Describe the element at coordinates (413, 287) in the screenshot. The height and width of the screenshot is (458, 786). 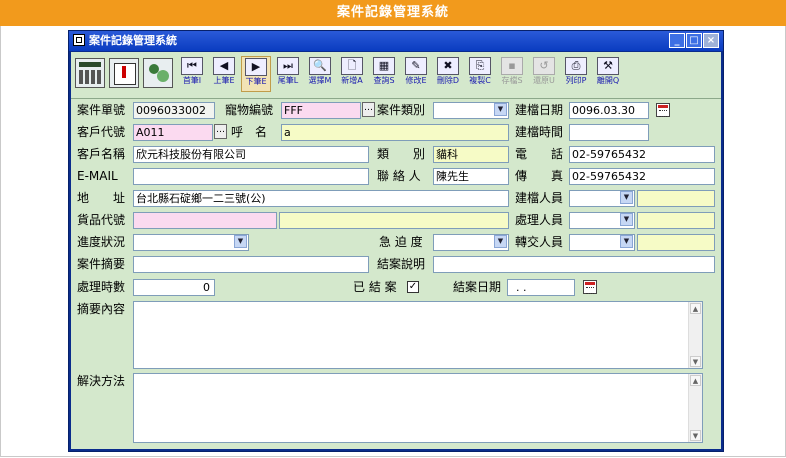
I see `closed-checkbox: ✓` at that location.